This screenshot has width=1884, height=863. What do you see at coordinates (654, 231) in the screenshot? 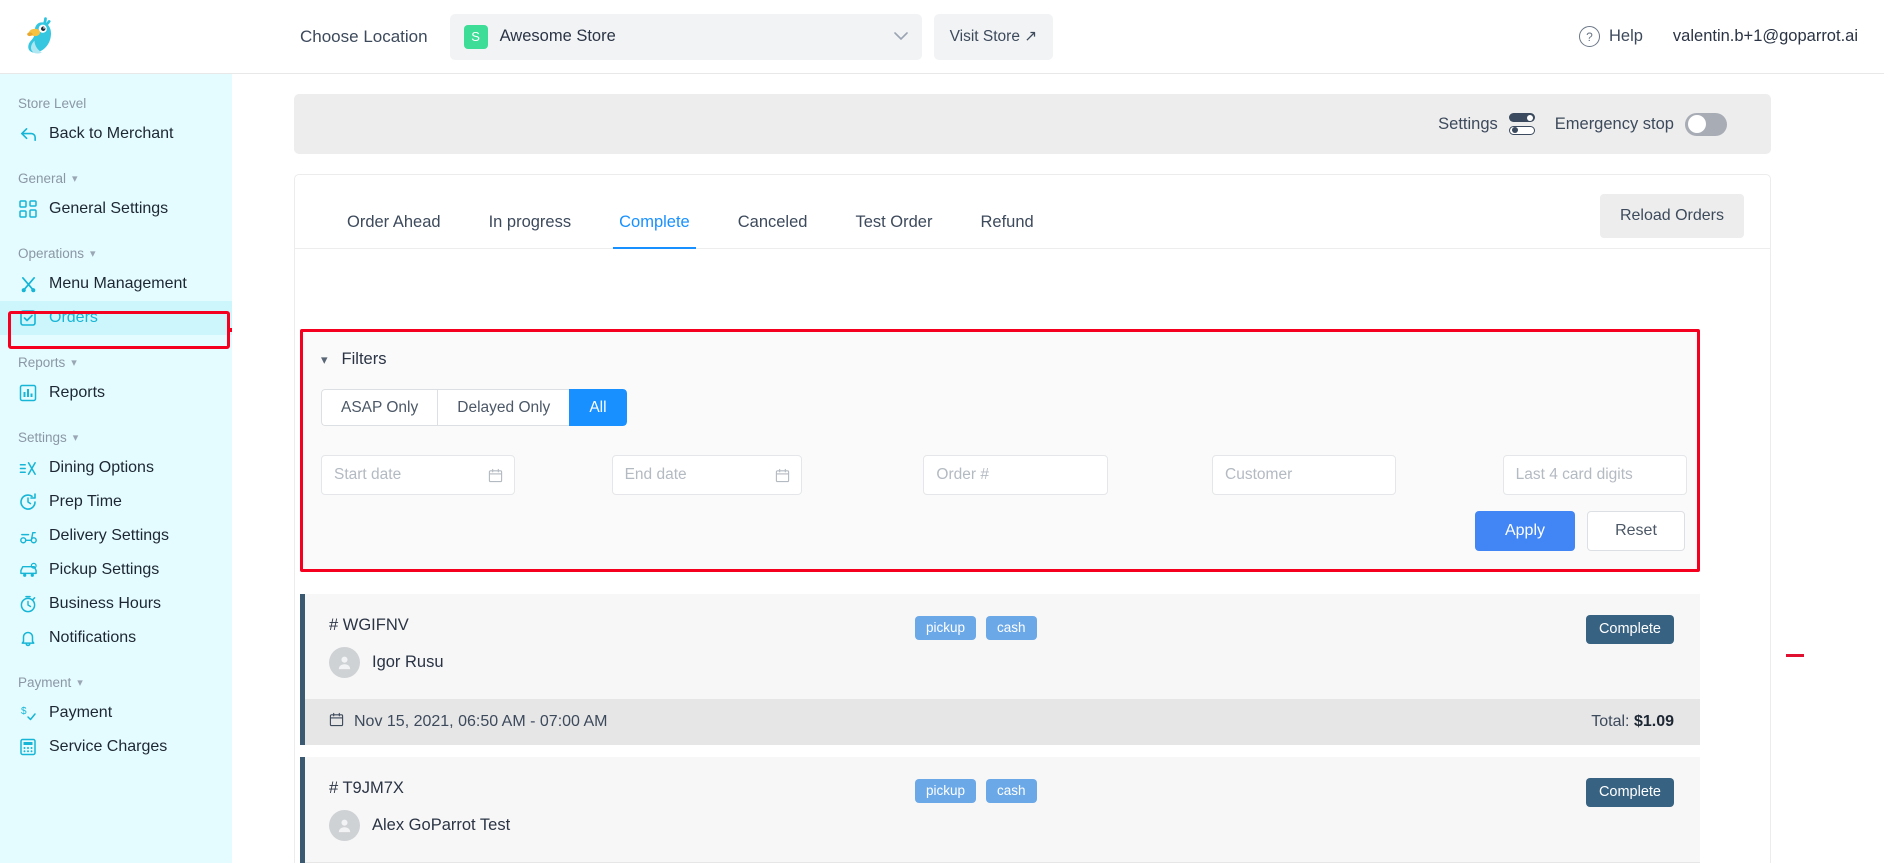
I see `tab-complete: Complete` at bounding box center [654, 231].